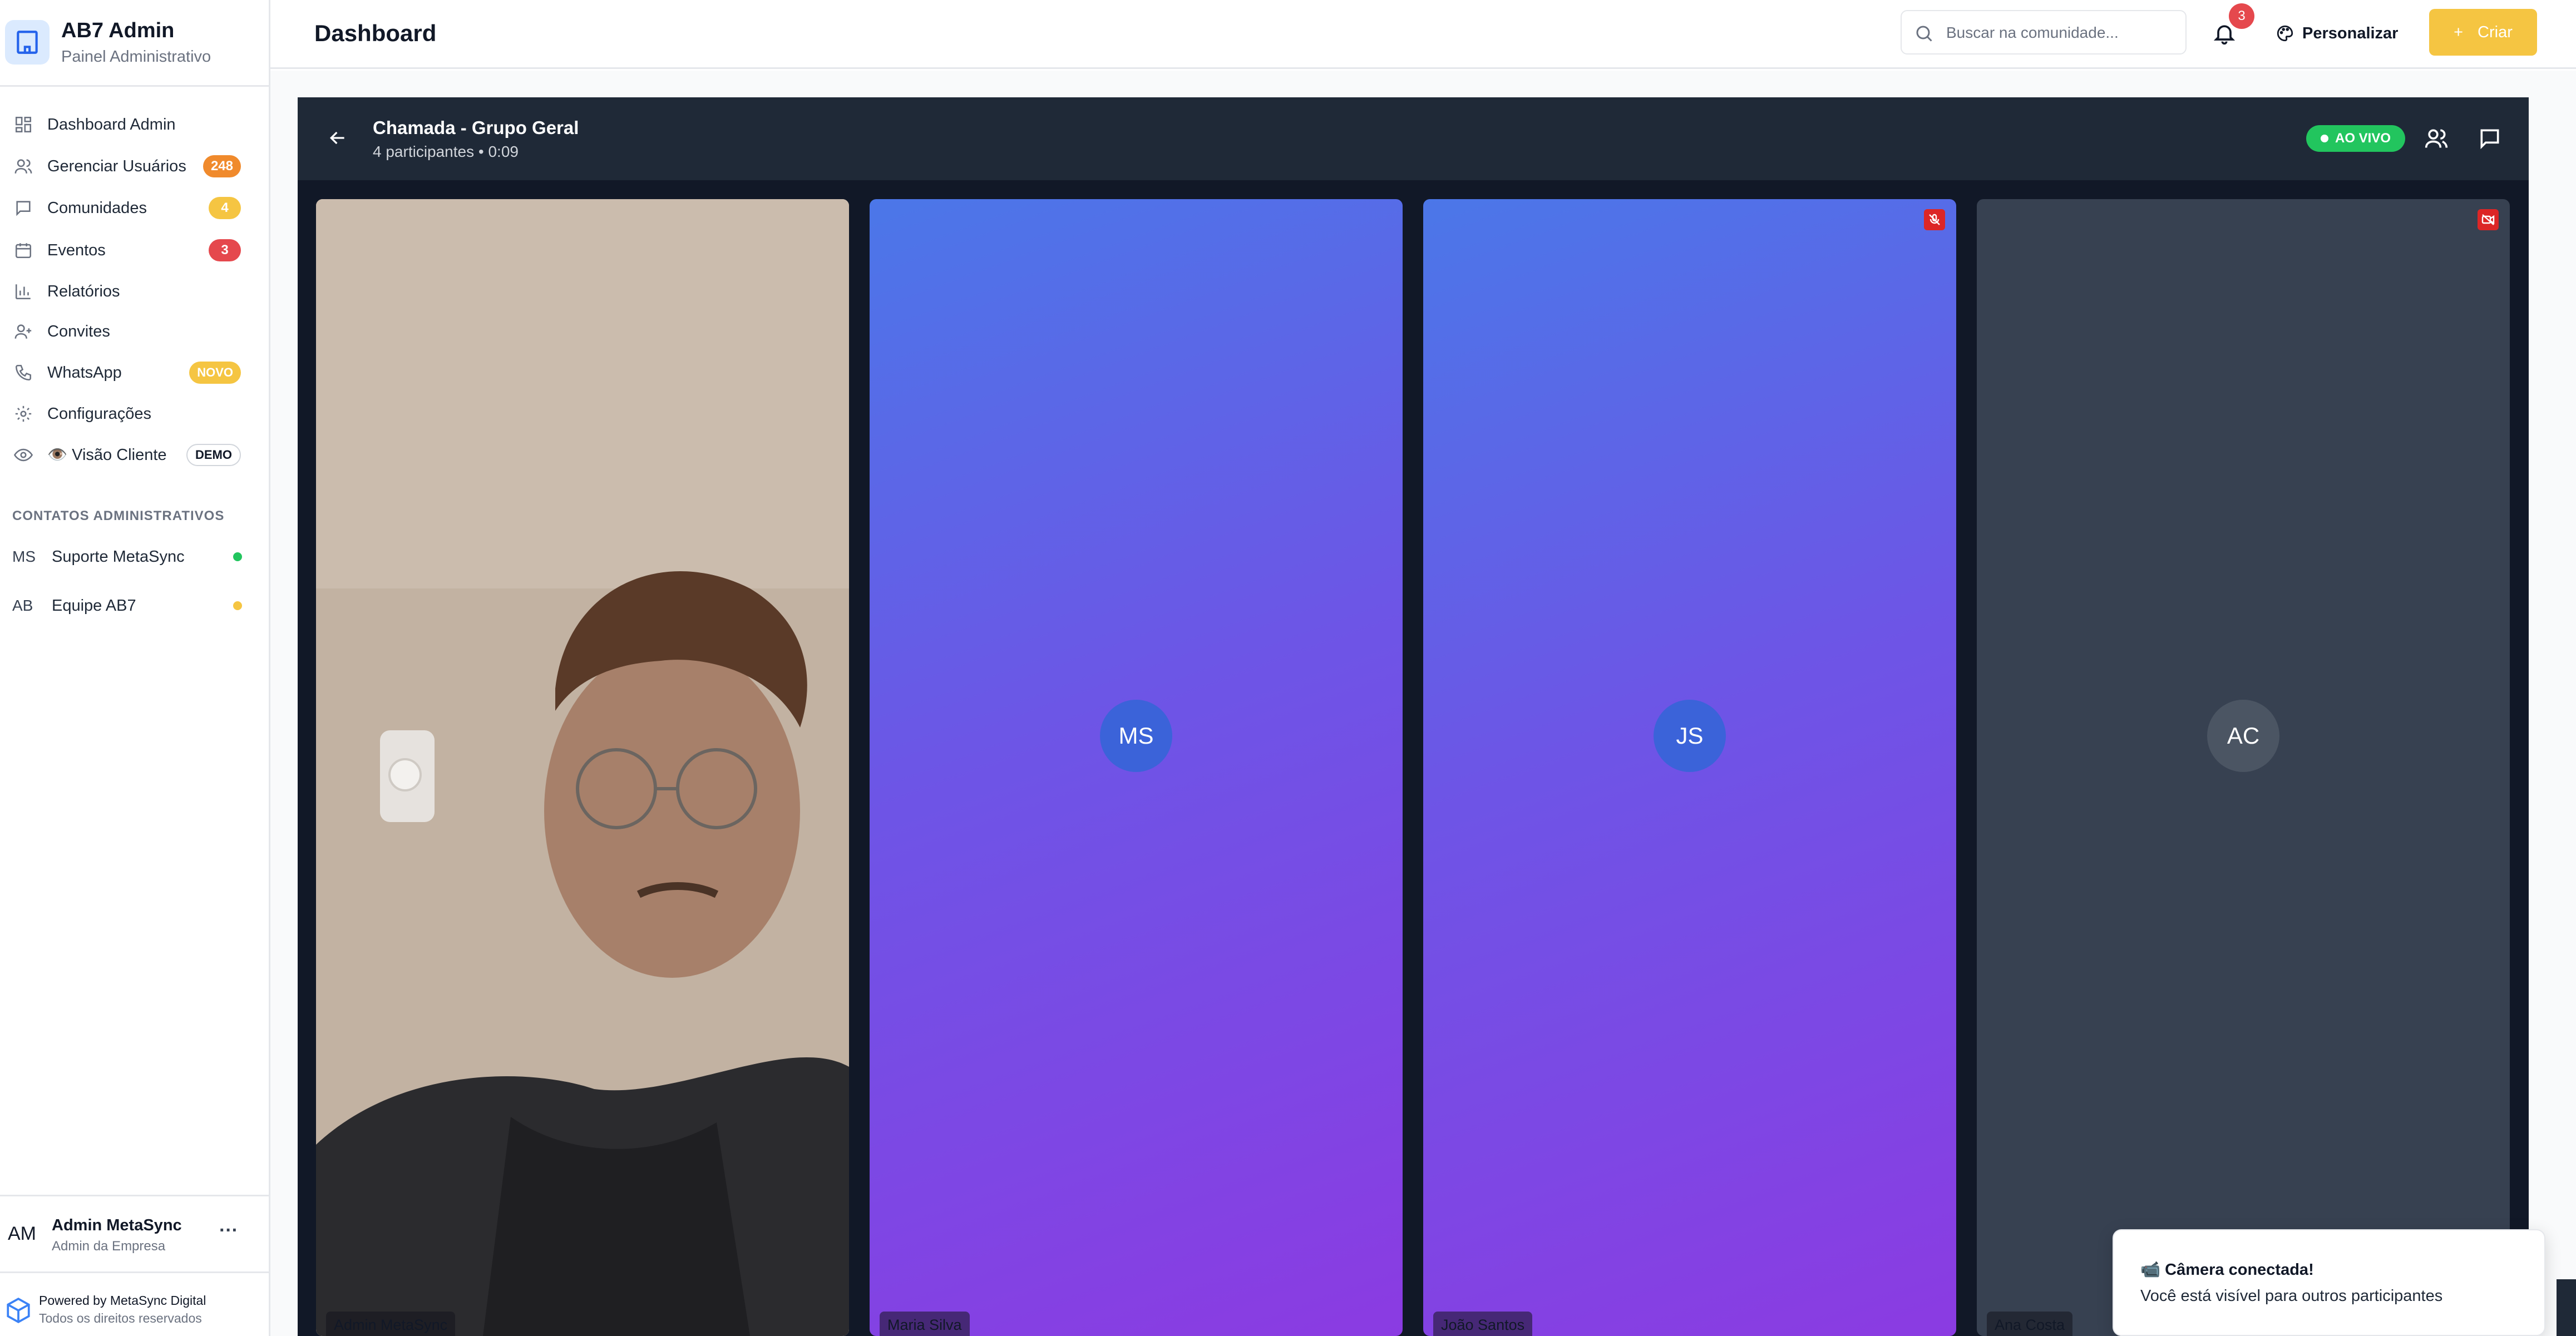 This screenshot has width=2576, height=1336. I want to click on online-status-dot, so click(238, 556).